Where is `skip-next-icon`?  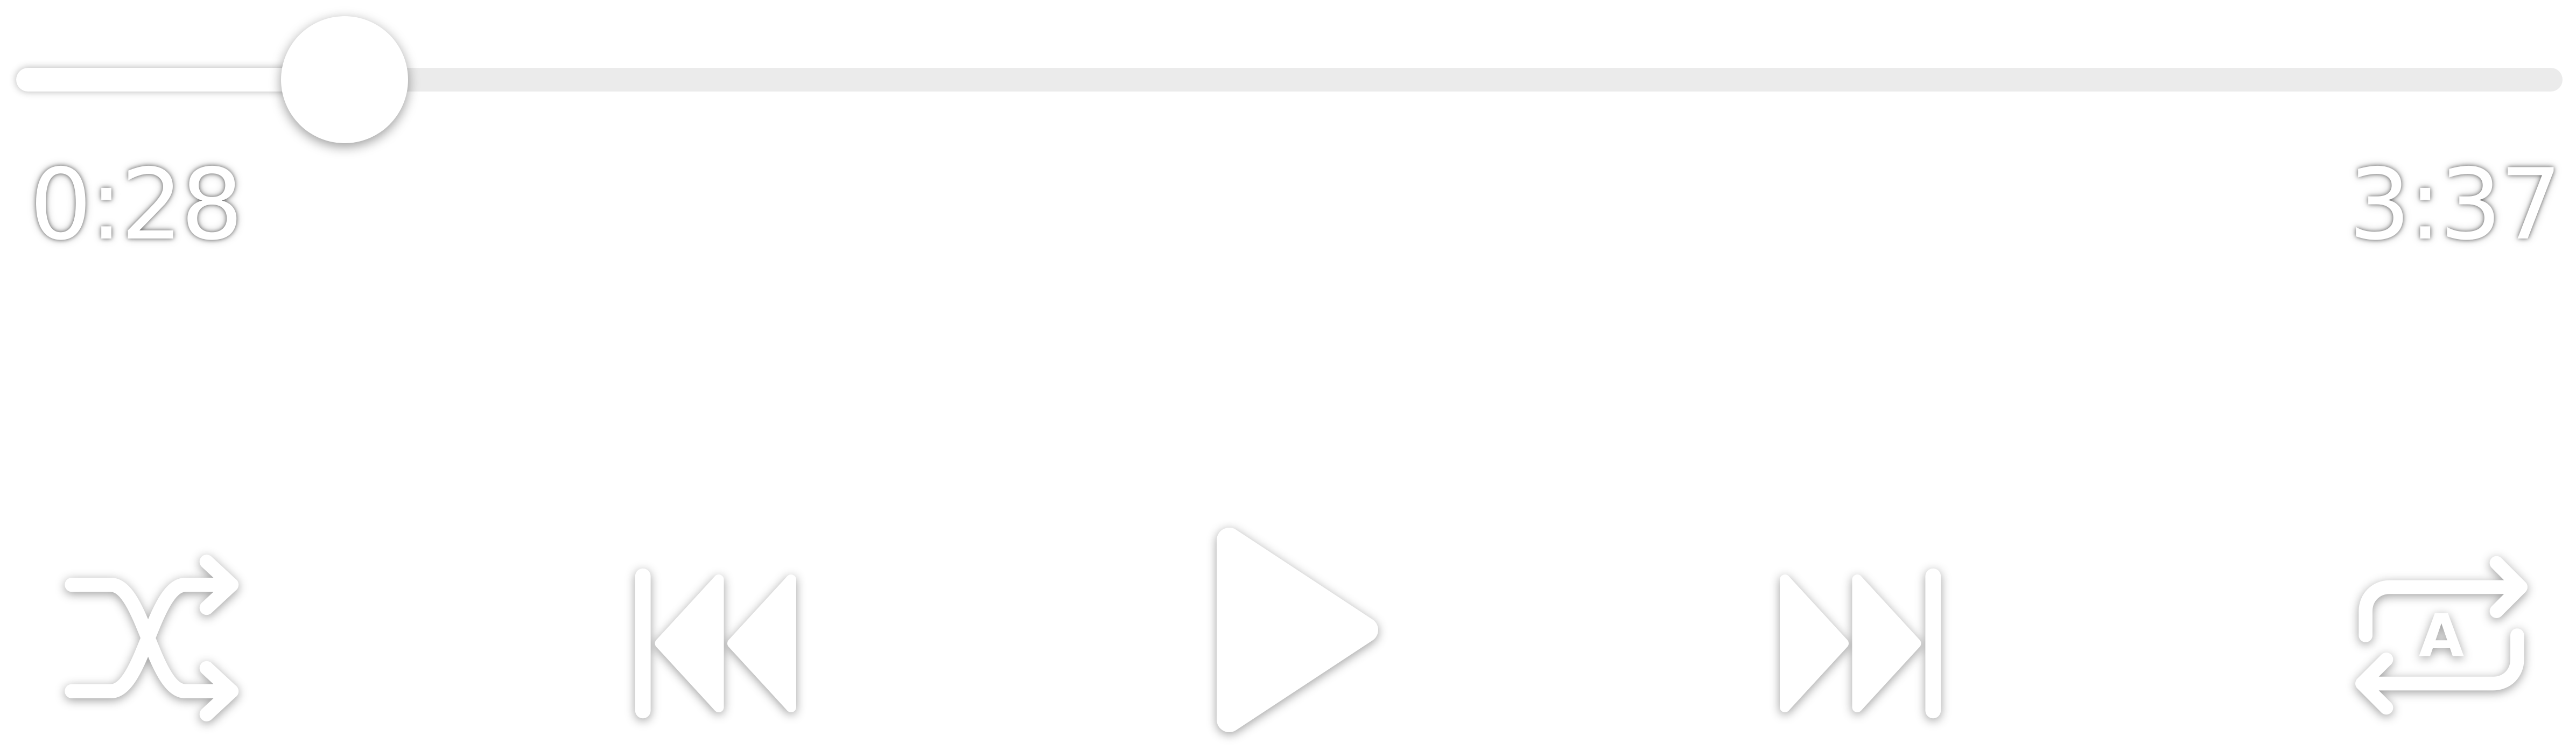
skip-next-icon is located at coordinates (1860, 643).